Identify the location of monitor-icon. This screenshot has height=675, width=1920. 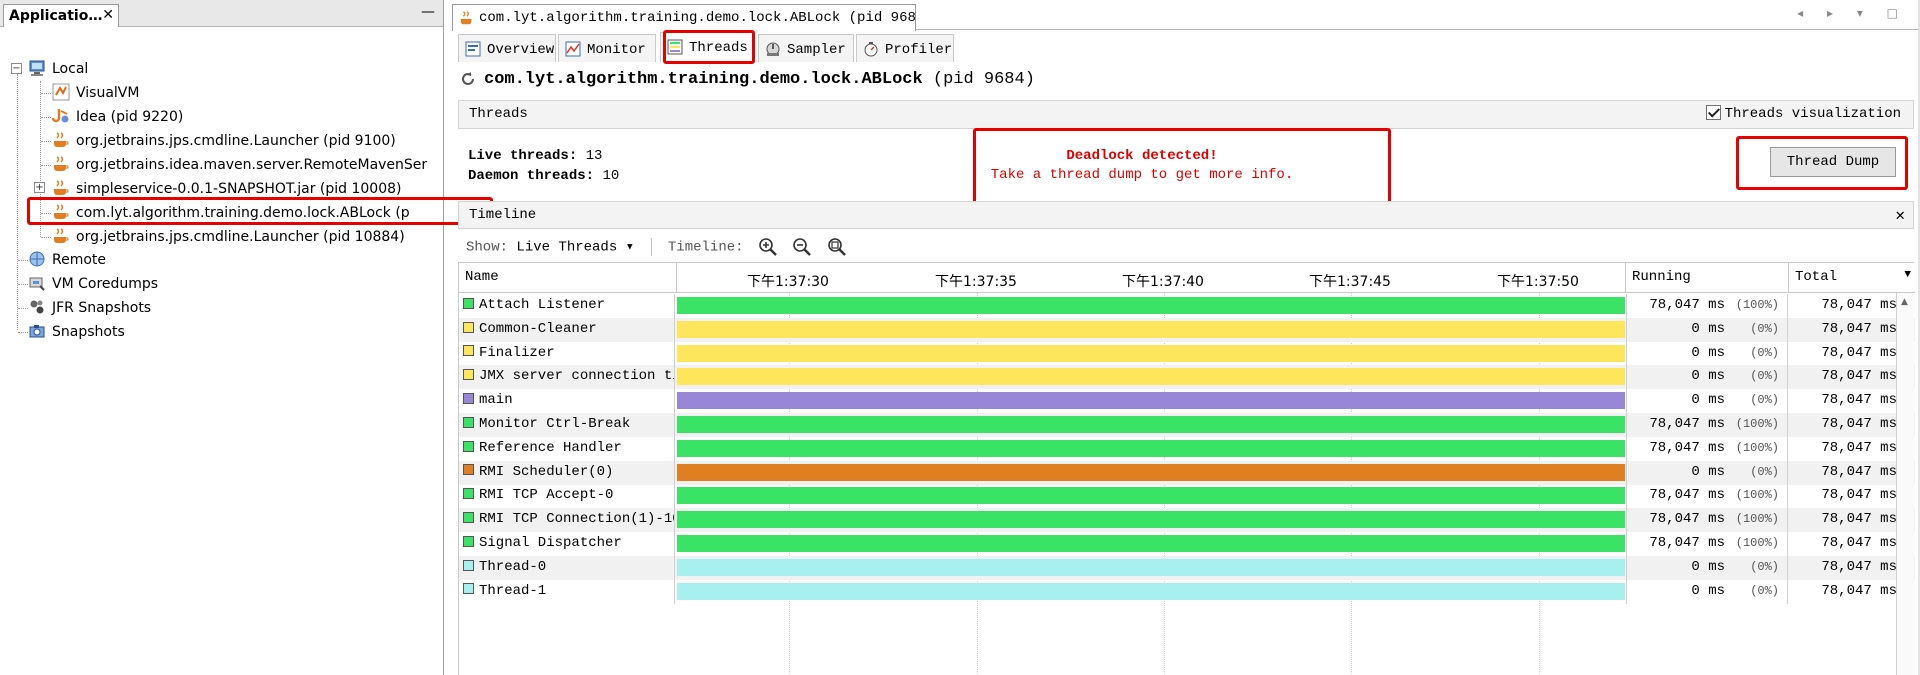
(573, 49).